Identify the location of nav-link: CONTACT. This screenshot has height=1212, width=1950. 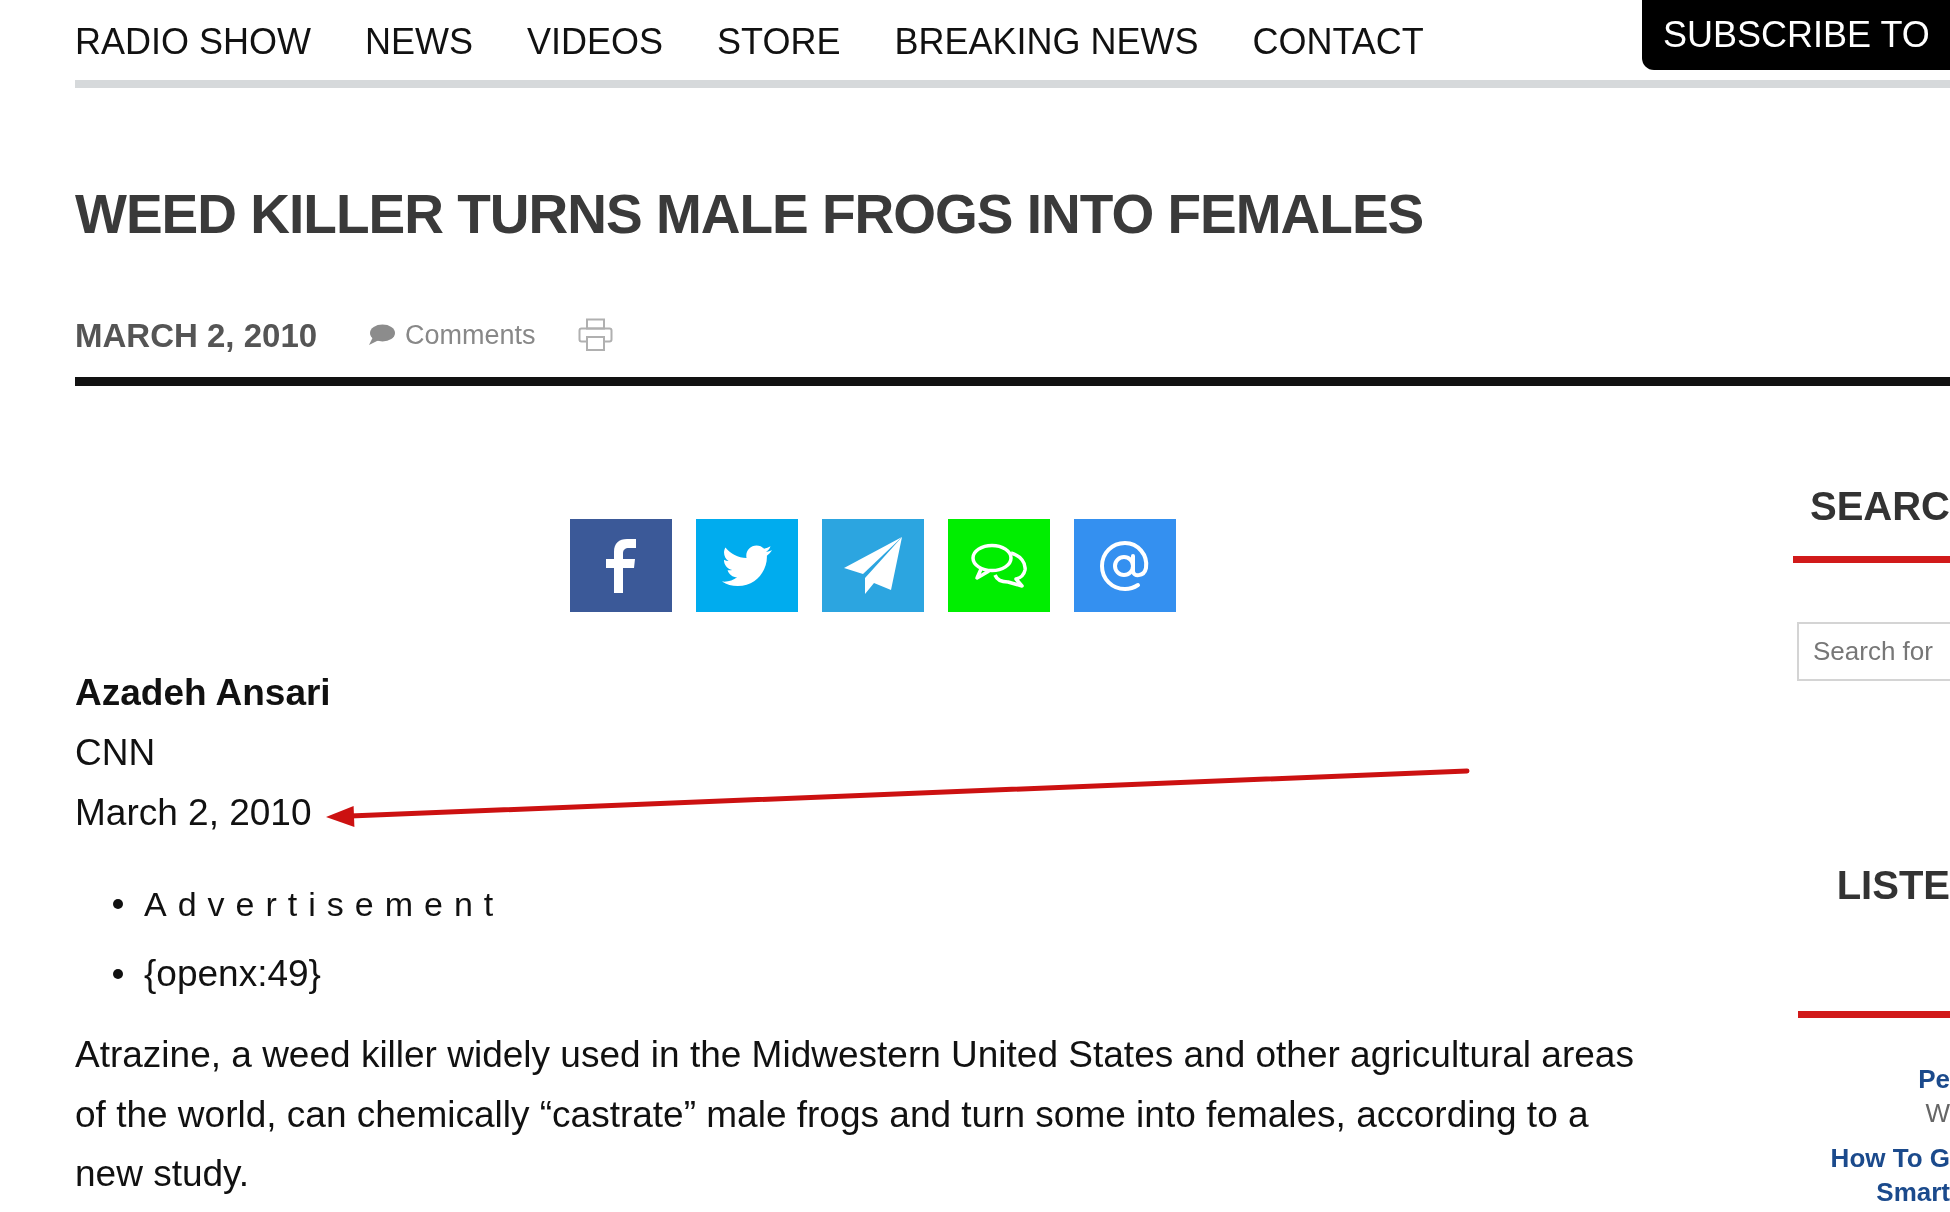
(1338, 42).